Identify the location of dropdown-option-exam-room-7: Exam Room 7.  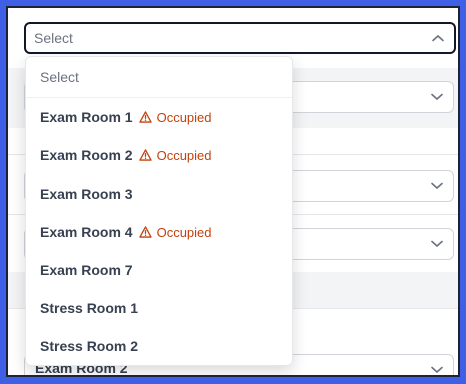
(159, 270).